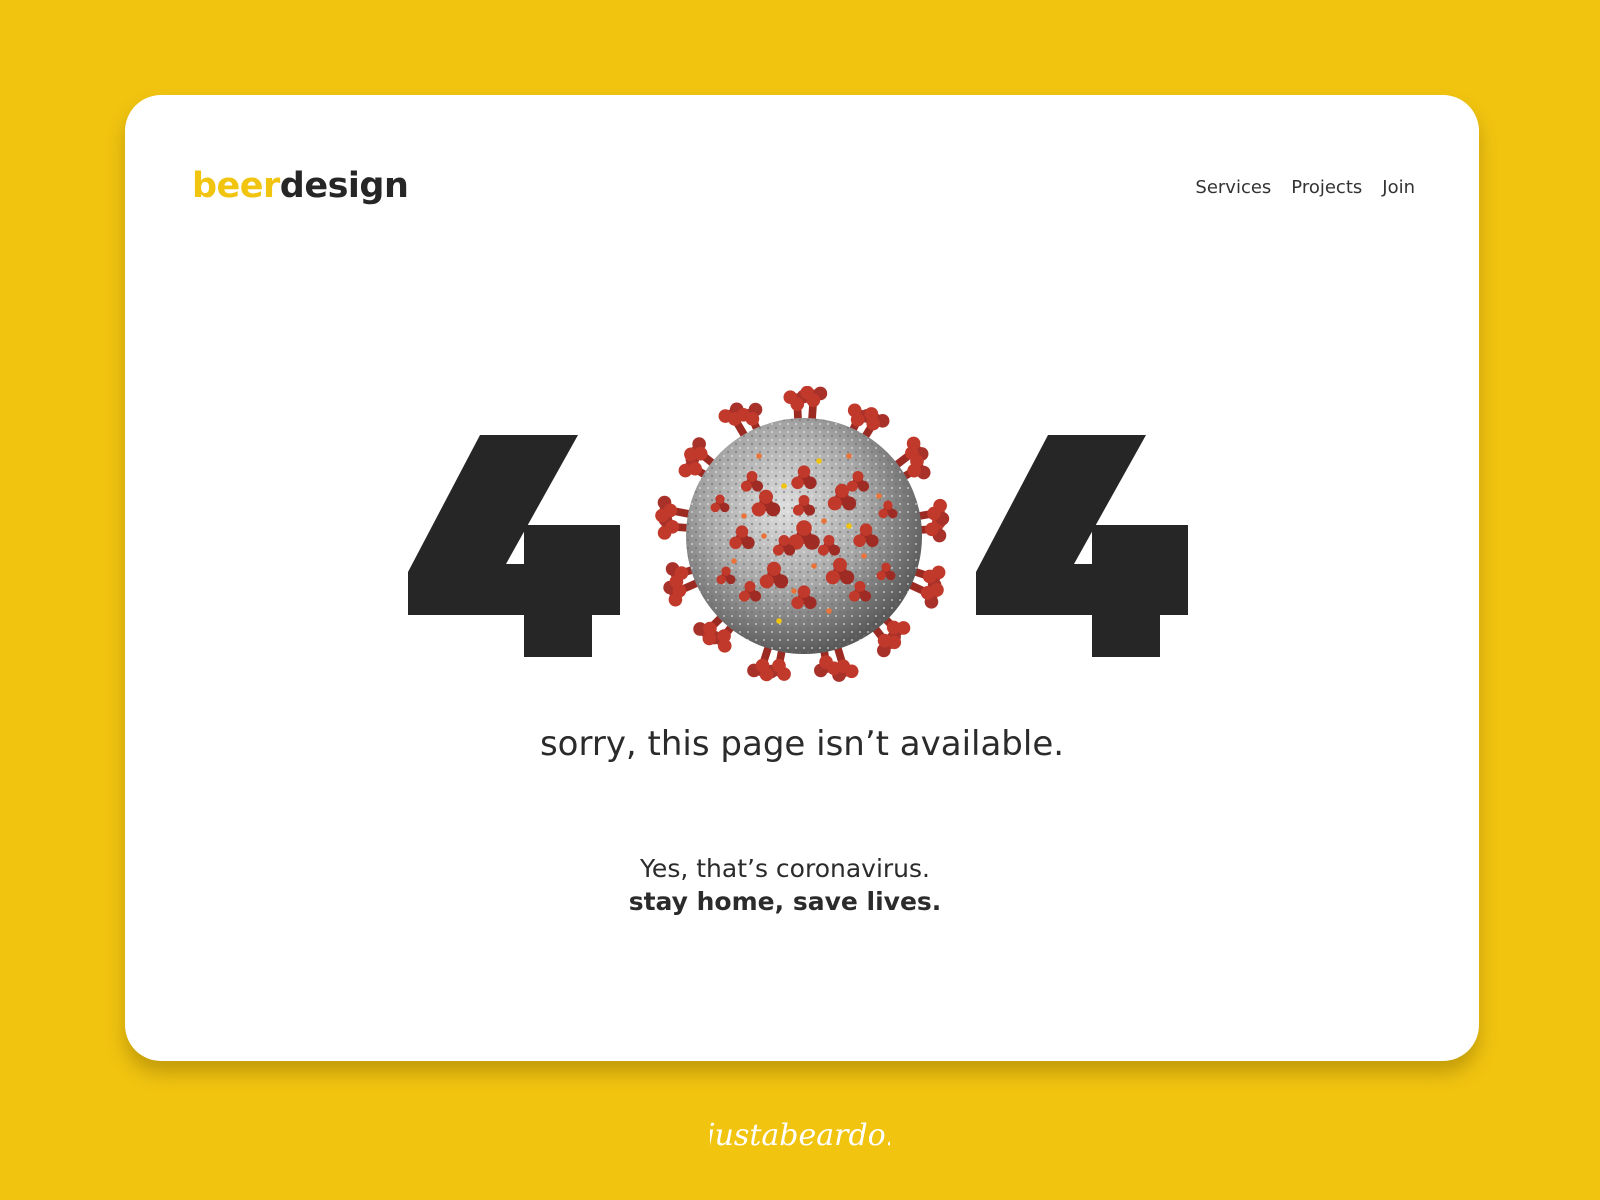 The width and height of the screenshot is (1600, 1200). I want to click on signature-text: justabeardo., so click(800, 1135).